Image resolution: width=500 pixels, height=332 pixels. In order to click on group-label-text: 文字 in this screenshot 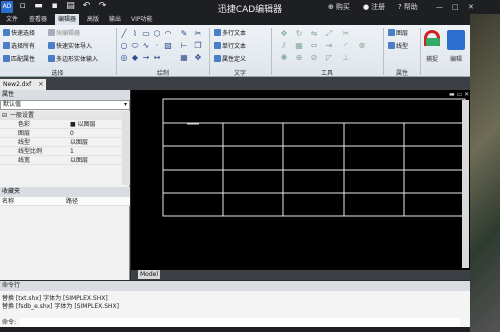, I will do `click(239, 73)`.